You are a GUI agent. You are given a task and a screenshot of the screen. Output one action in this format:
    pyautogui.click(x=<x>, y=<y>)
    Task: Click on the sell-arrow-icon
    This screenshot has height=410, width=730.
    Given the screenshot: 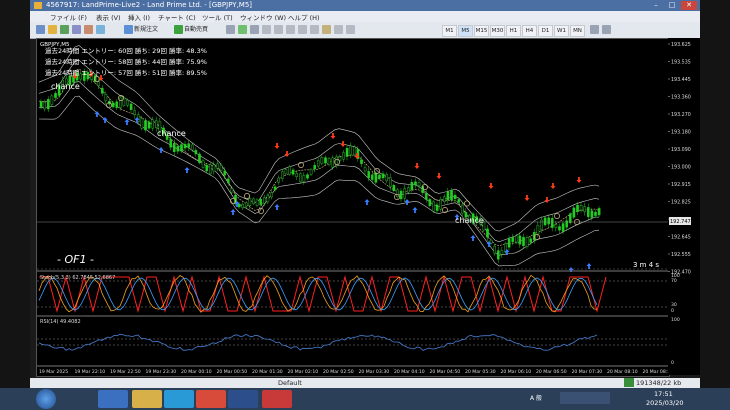 What is the action you would take?
    pyautogui.click(x=439, y=176)
    